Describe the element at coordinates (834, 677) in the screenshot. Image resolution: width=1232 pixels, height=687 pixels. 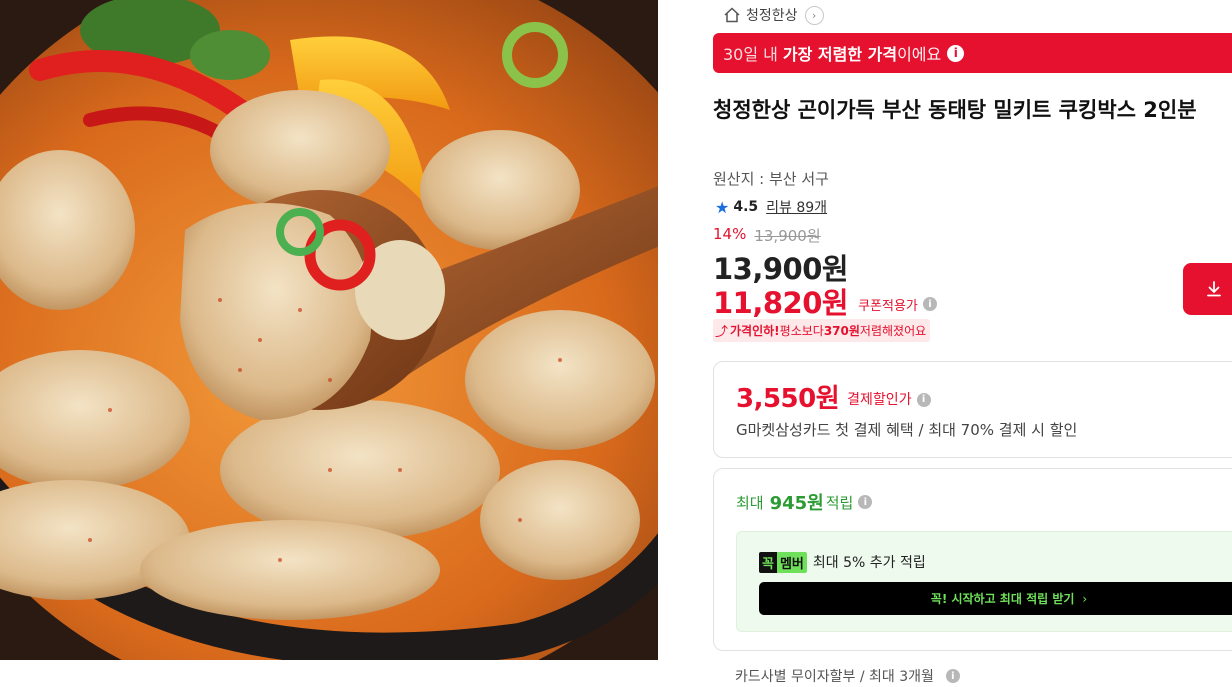
I see `installment-text: 카드사별 무이자할부 / 최대 3개월` at that location.